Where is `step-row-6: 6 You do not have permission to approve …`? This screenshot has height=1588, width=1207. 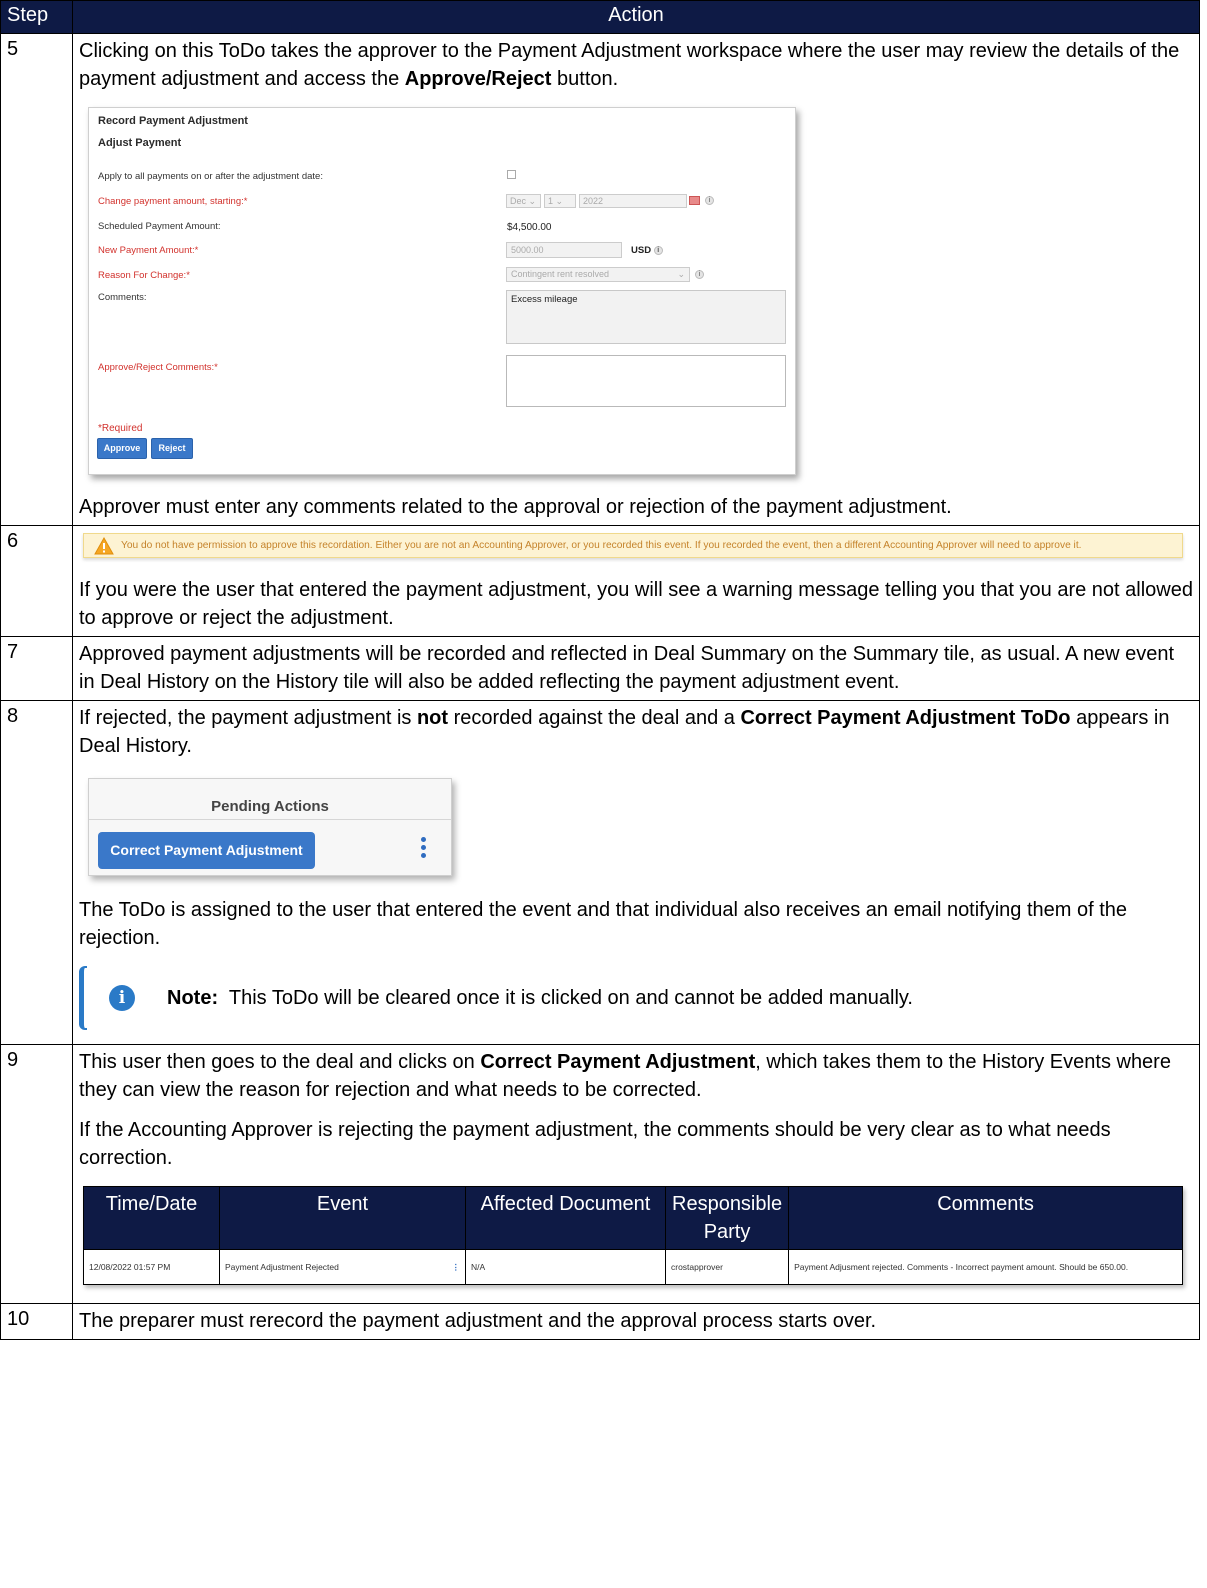
step-row-6: 6 You do not have permission to approve … is located at coordinates (600, 581).